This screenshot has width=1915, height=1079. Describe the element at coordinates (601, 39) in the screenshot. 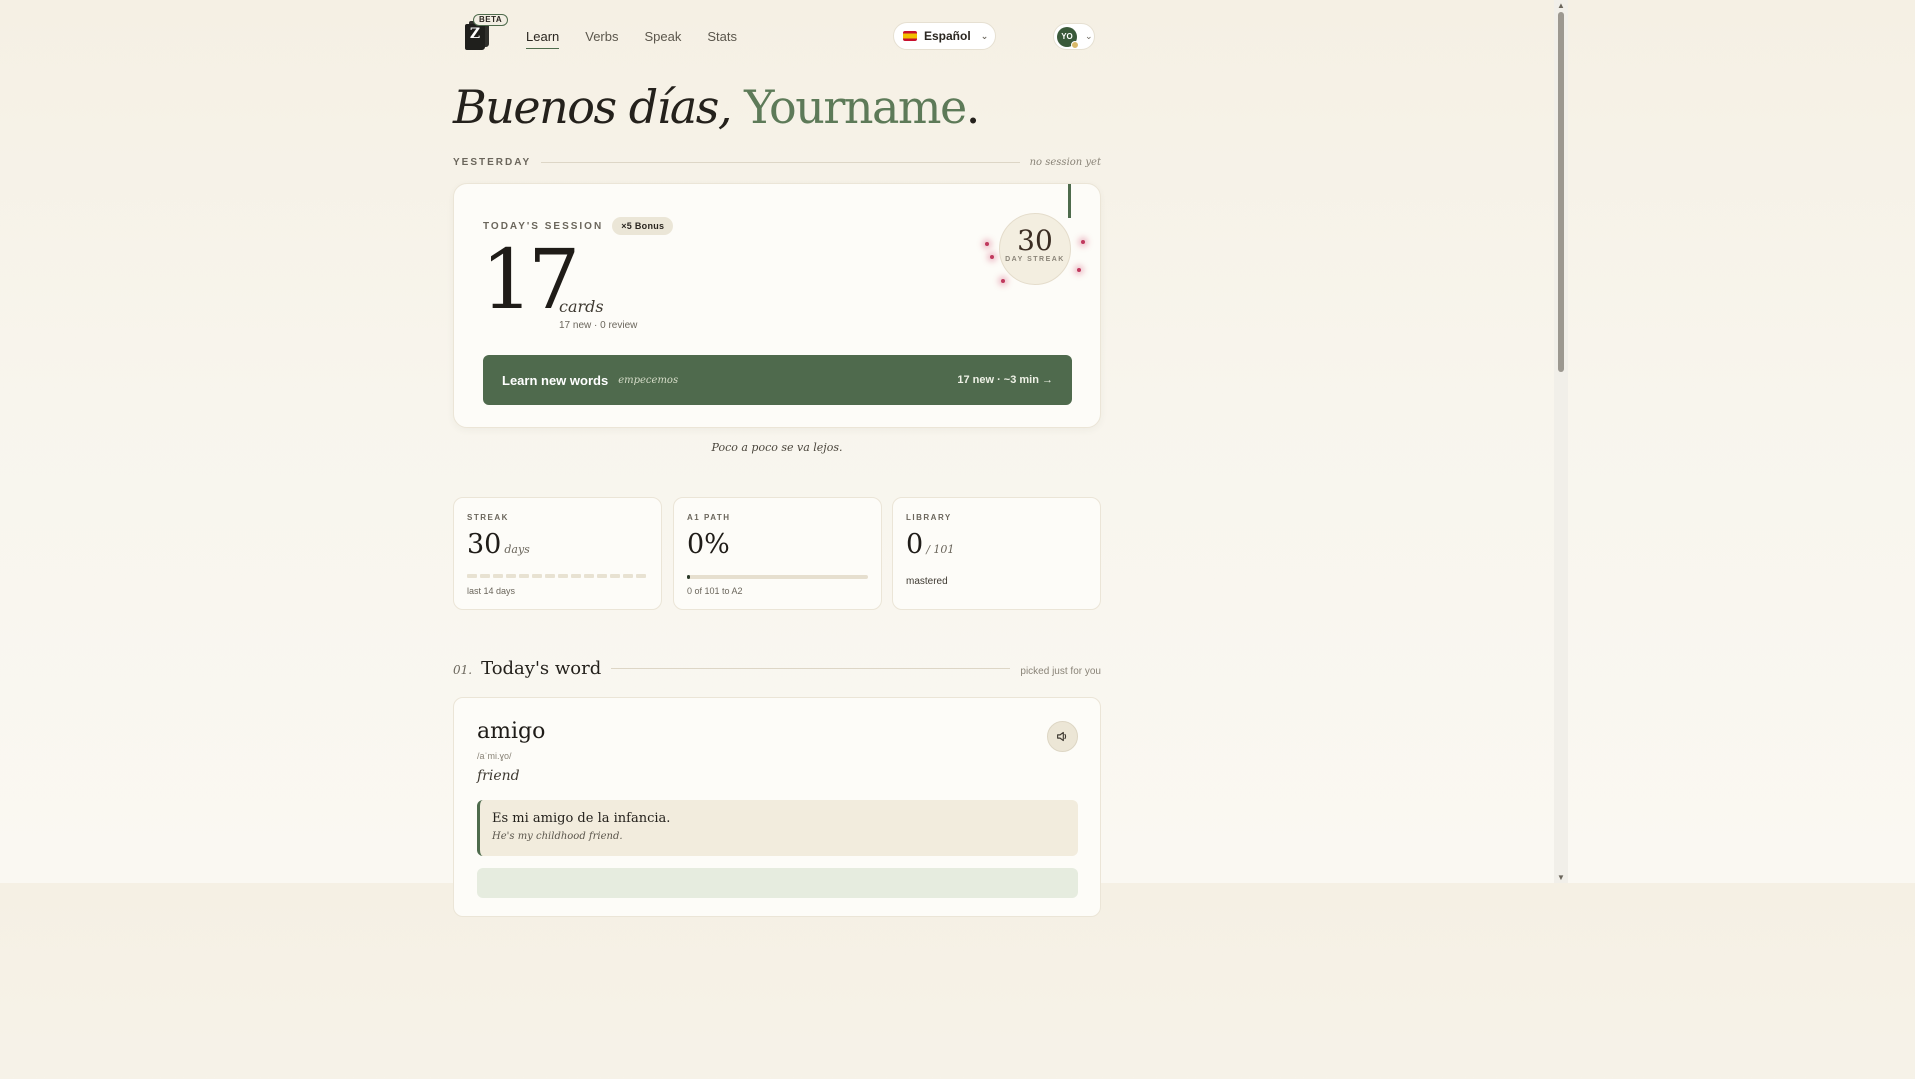

I see `nav-verbs: Verbs` at that location.